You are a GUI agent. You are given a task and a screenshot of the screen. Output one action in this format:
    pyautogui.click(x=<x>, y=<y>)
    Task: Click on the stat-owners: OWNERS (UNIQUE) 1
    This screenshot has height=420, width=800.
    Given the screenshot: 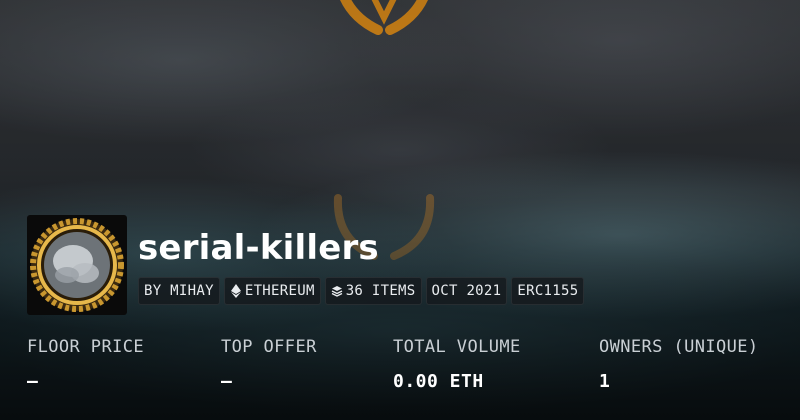 What is the action you would take?
    pyautogui.click(x=679, y=364)
    